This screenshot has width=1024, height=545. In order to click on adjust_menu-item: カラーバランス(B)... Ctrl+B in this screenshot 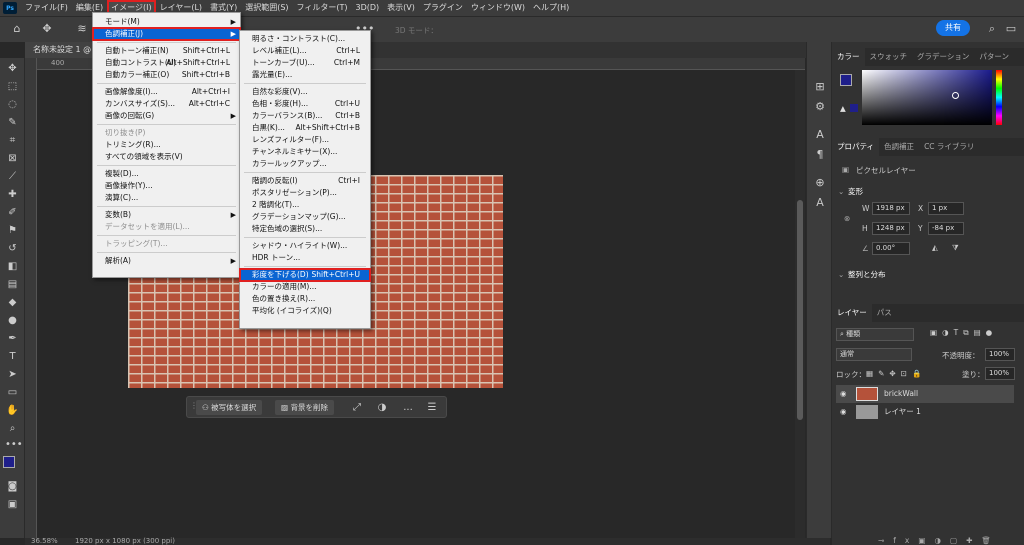, I will do `click(305, 116)`.